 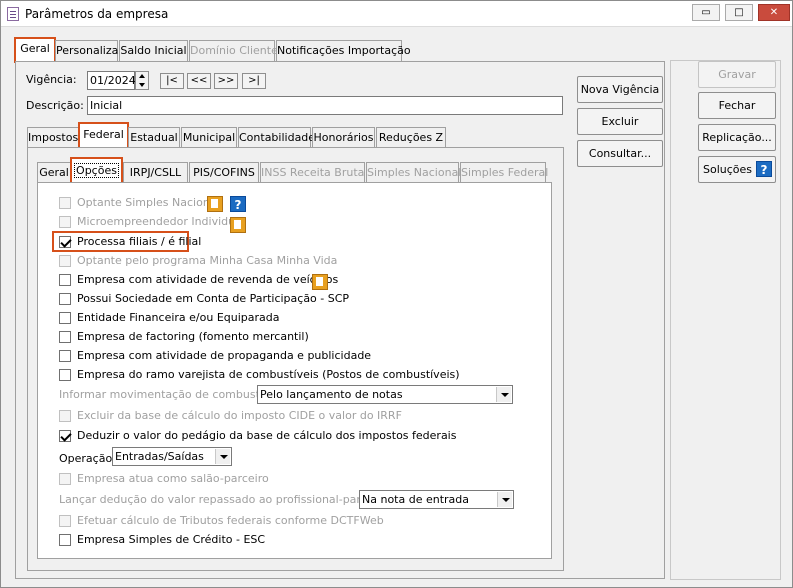 I want to click on tab-personaliza: Personaliza, so click(x=86, y=50).